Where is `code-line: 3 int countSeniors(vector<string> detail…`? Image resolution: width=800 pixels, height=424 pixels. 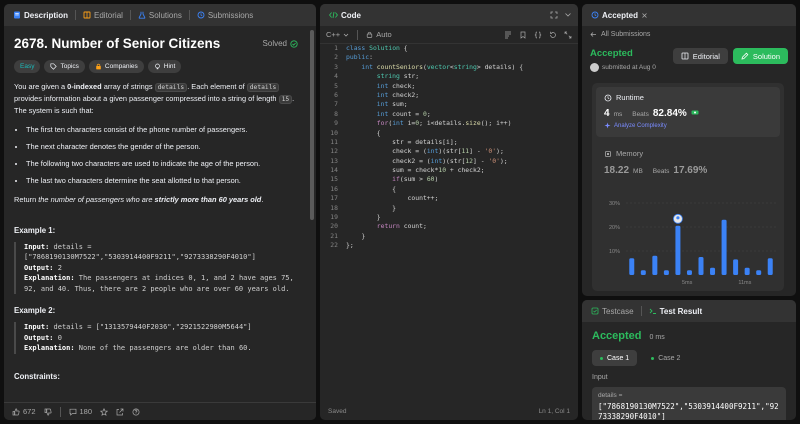 code-line: 3 int countSeniors(vector<string> detail… is located at coordinates (429, 66).